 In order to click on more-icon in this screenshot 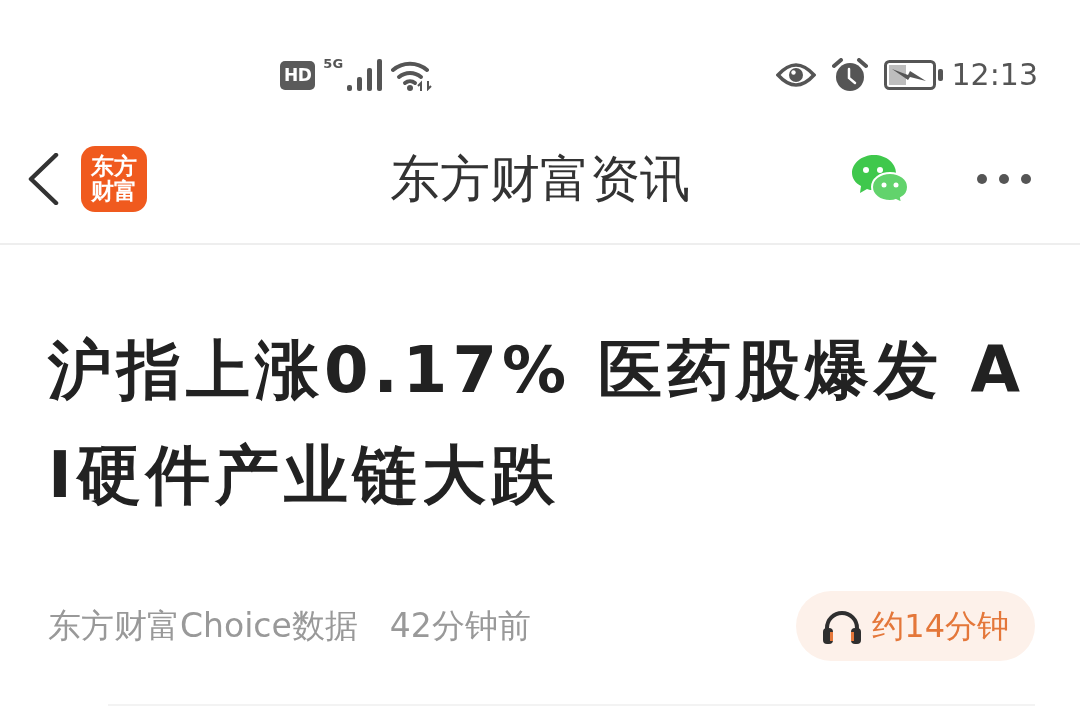, I will do `click(1004, 179)`.